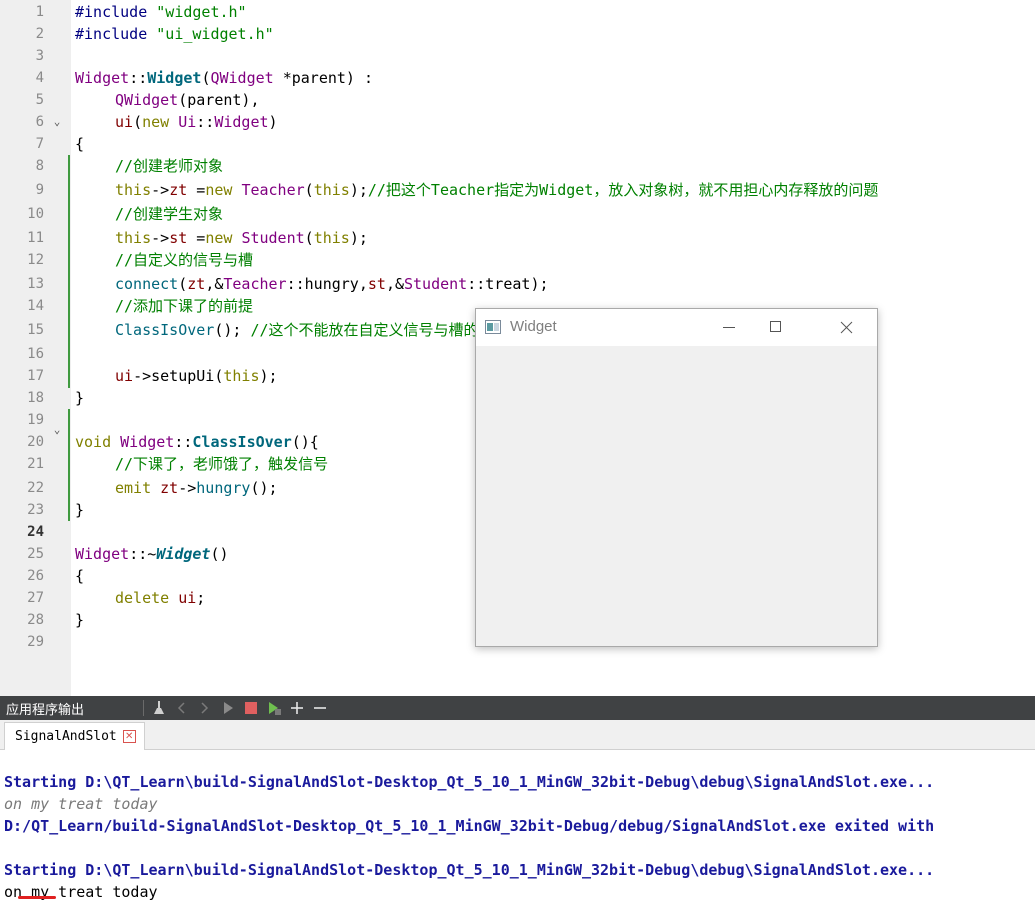  What do you see at coordinates (129, 736) in the screenshot?
I see `tab-close-icon: ✕` at bounding box center [129, 736].